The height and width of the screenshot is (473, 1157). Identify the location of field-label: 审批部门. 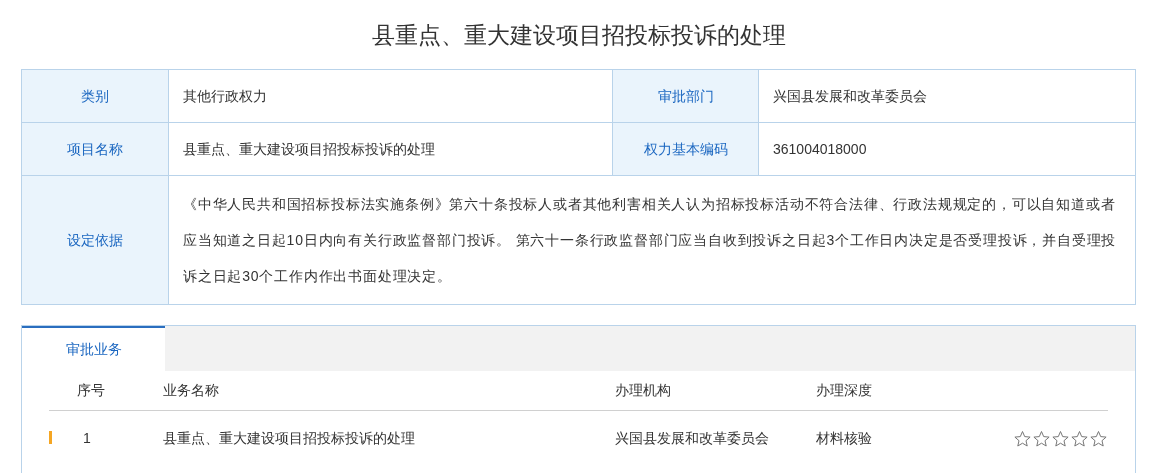
(685, 96).